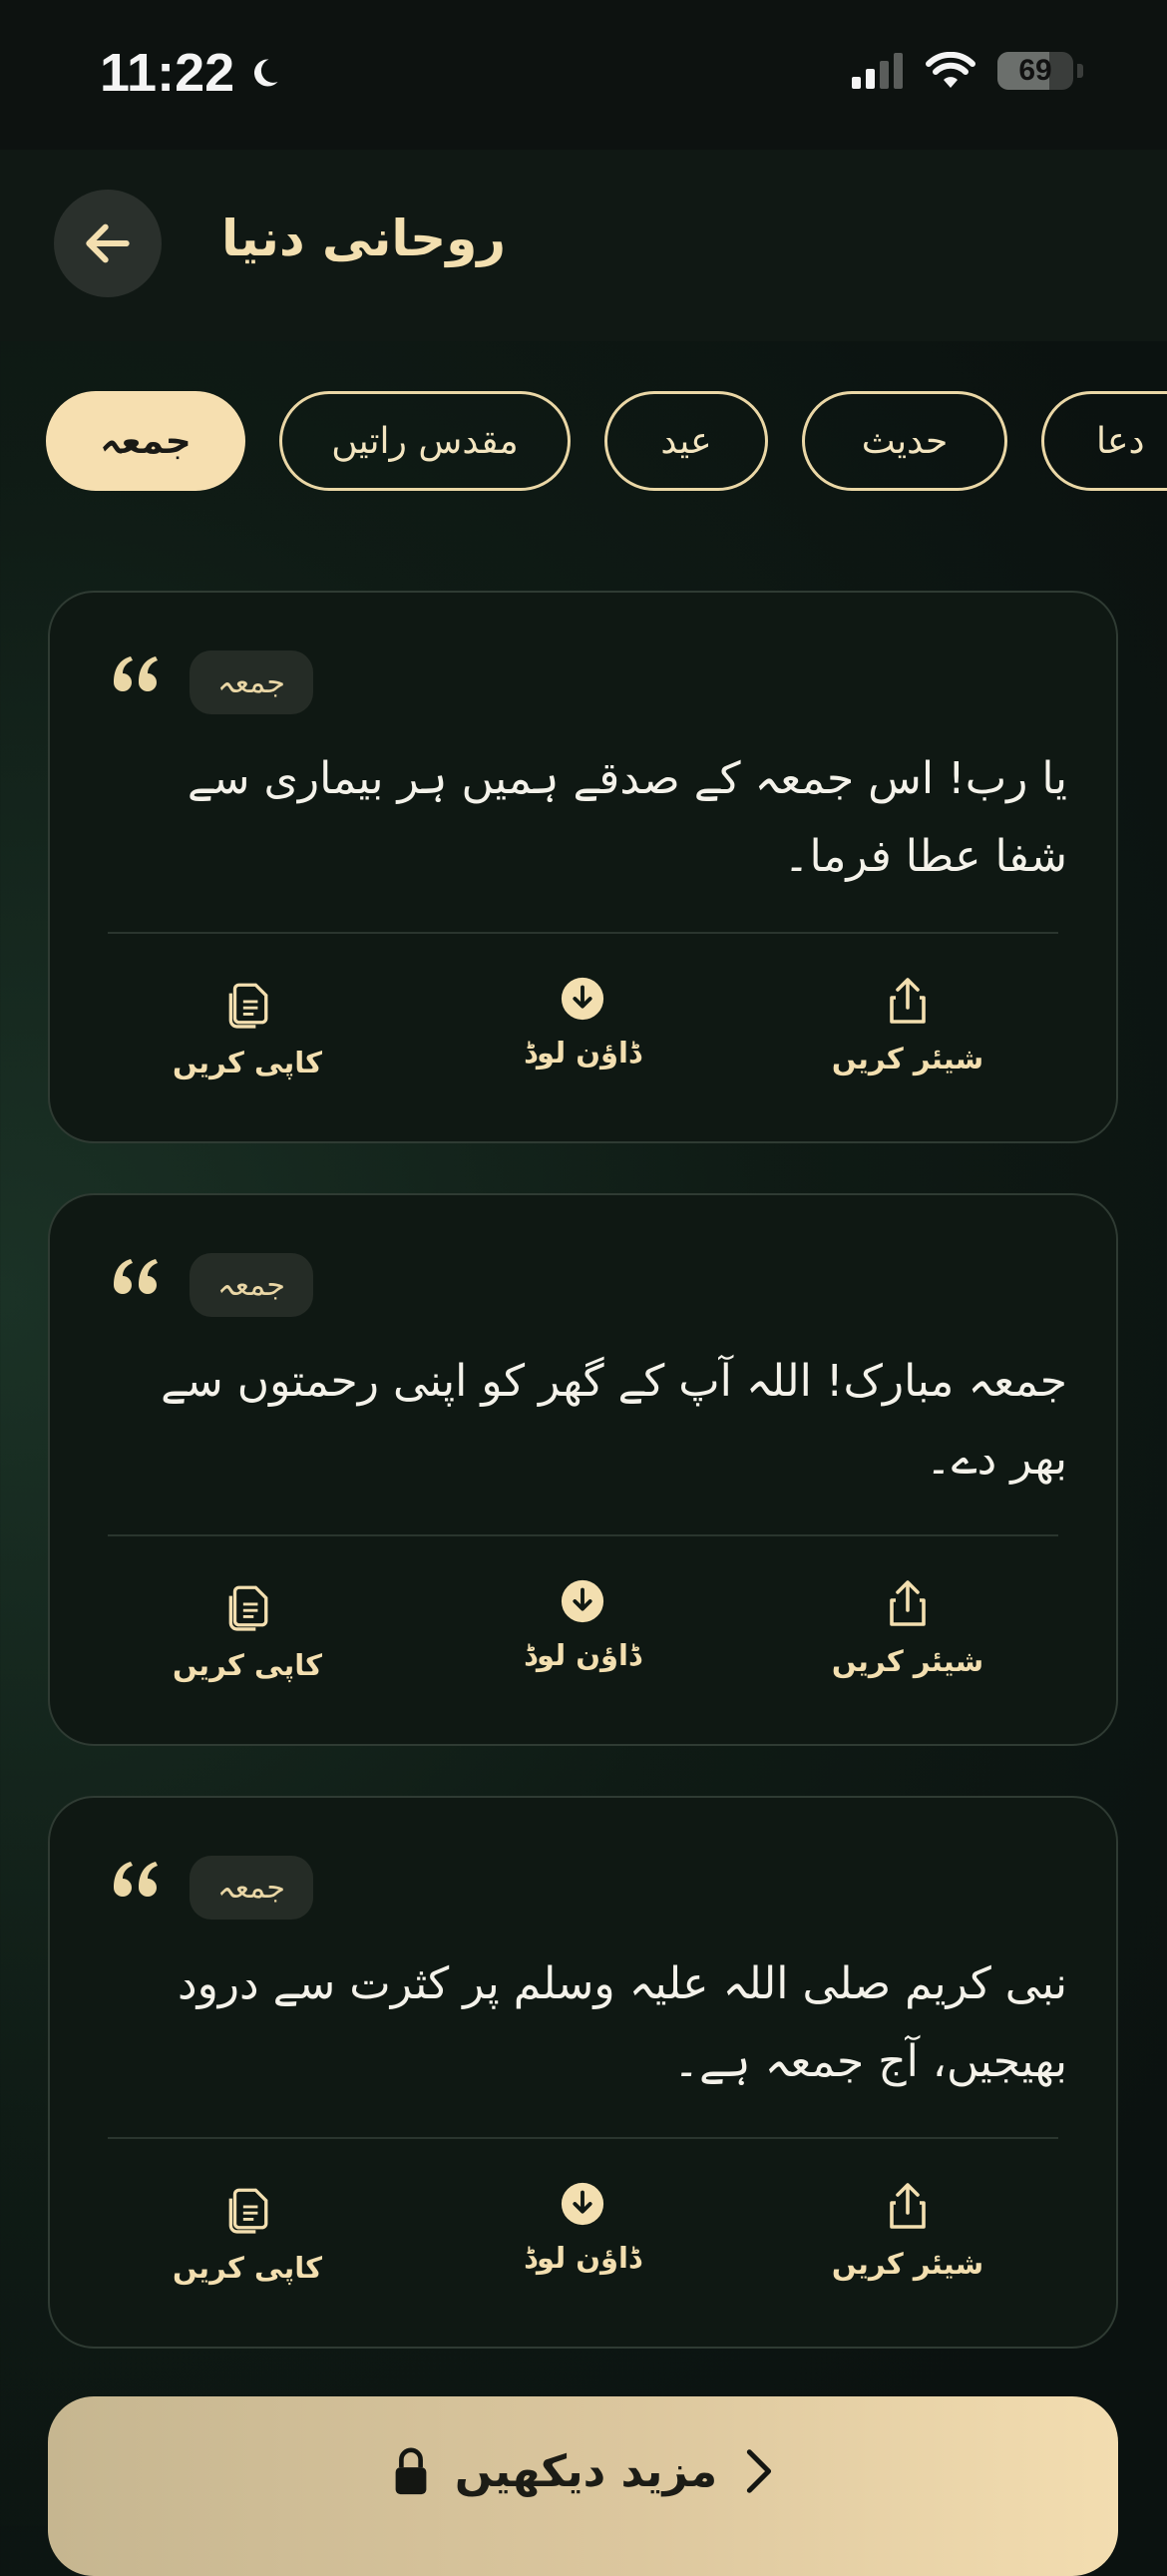 This screenshot has width=1167, height=2576. I want to click on status-time: 11:22, so click(167, 73).